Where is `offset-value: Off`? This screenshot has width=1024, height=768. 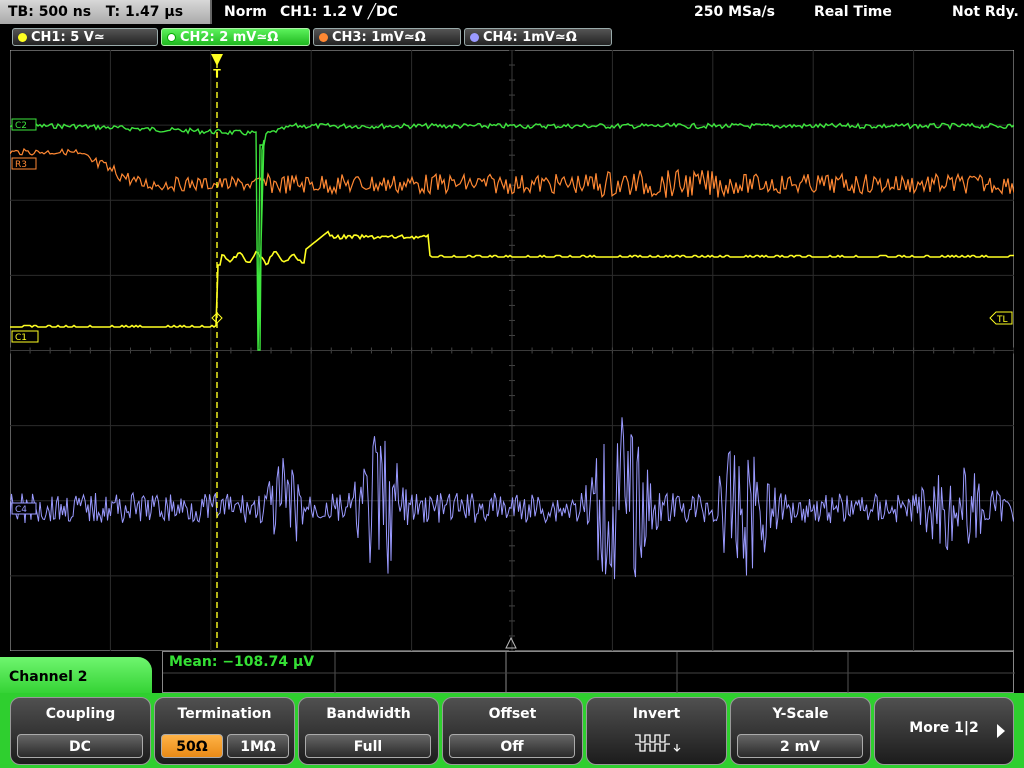
offset-value: Off is located at coordinates (512, 746).